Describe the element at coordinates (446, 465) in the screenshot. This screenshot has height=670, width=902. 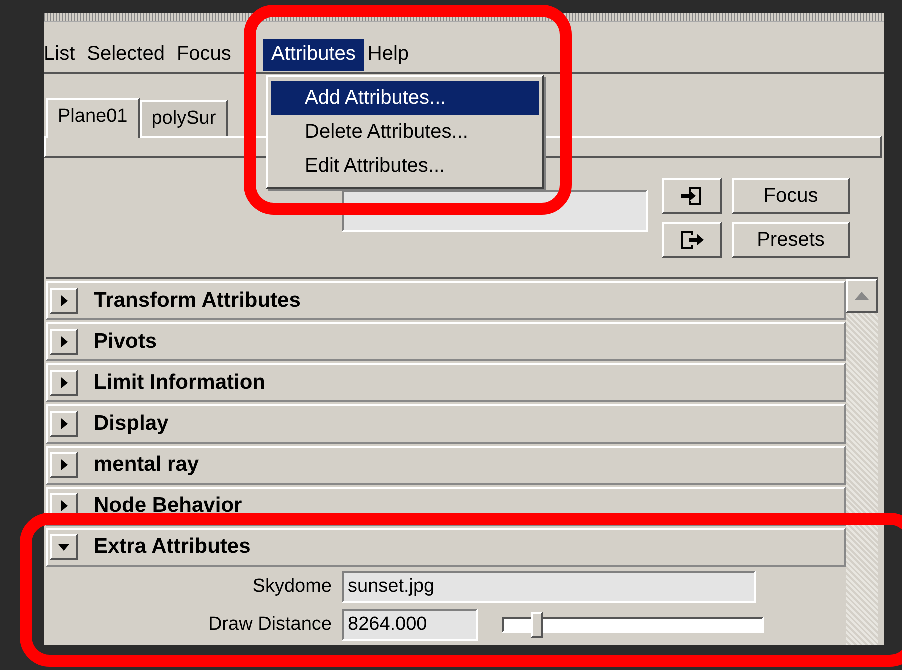
I see `section-header: mental ray` at that location.